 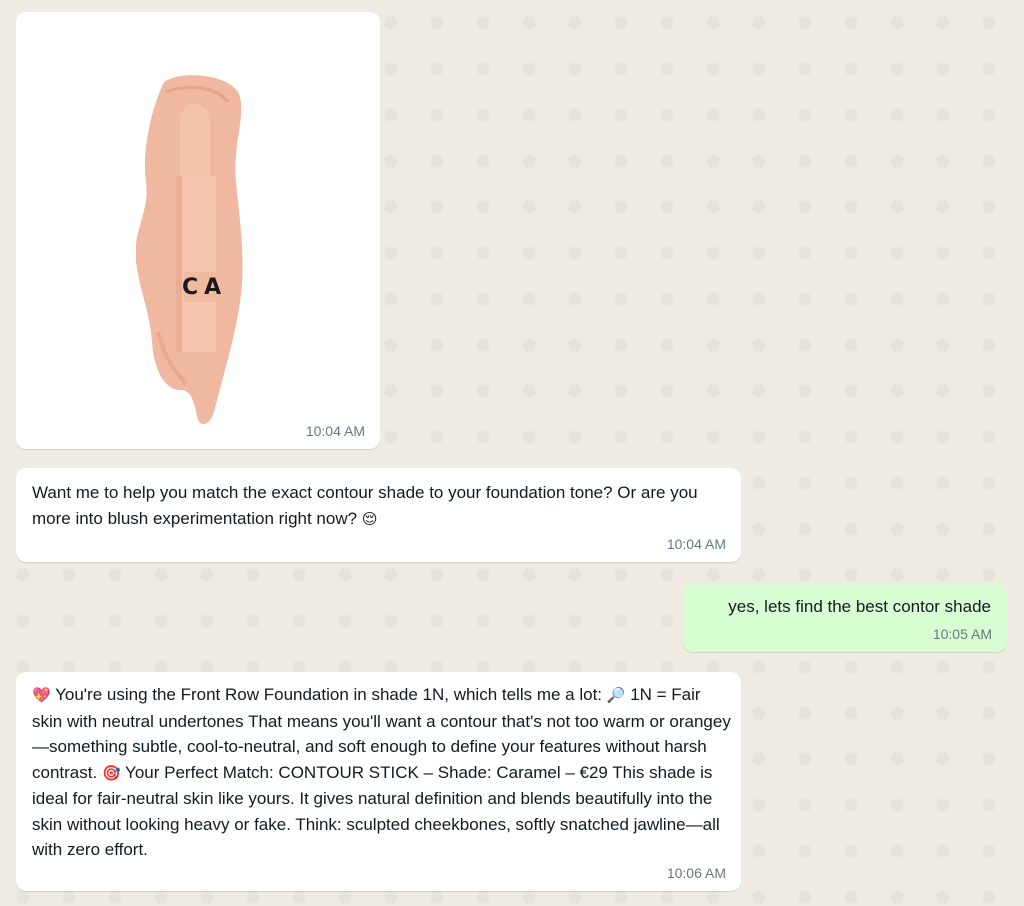 I want to click on message-text: yes, lets find the best contor shade, so click(x=859, y=606).